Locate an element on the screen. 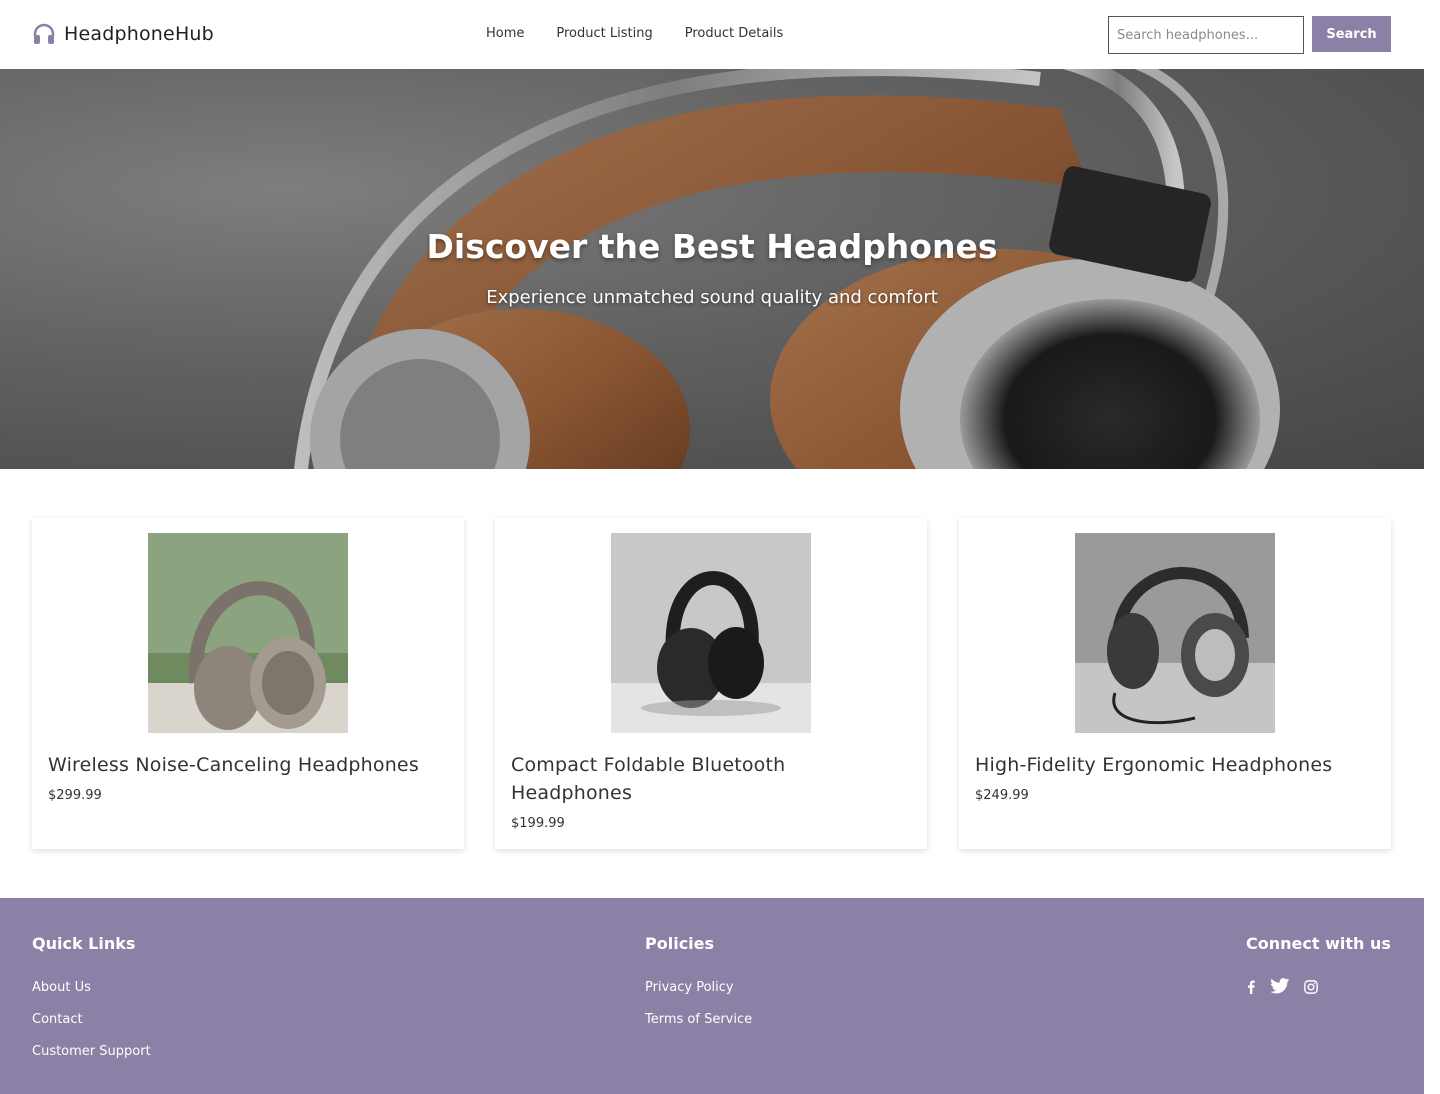 The width and height of the screenshot is (1440, 1094). main-nav: Home Product Listing Product Details is located at coordinates (634, 33).